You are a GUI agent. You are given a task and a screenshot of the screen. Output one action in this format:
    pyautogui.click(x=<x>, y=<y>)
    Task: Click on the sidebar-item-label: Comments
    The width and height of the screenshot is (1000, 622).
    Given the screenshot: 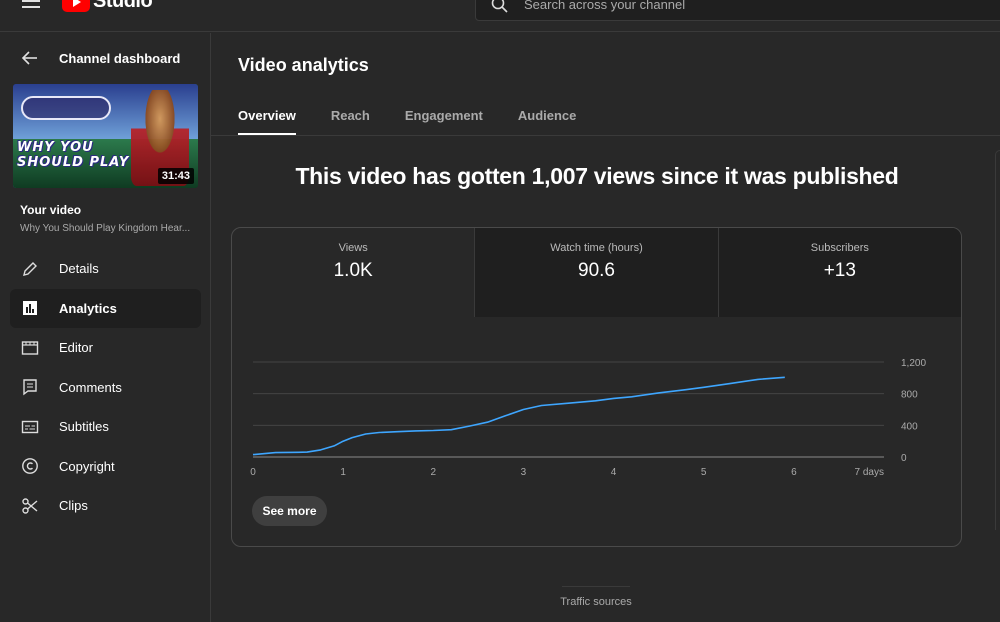 What is the action you would take?
    pyautogui.click(x=90, y=387)
    